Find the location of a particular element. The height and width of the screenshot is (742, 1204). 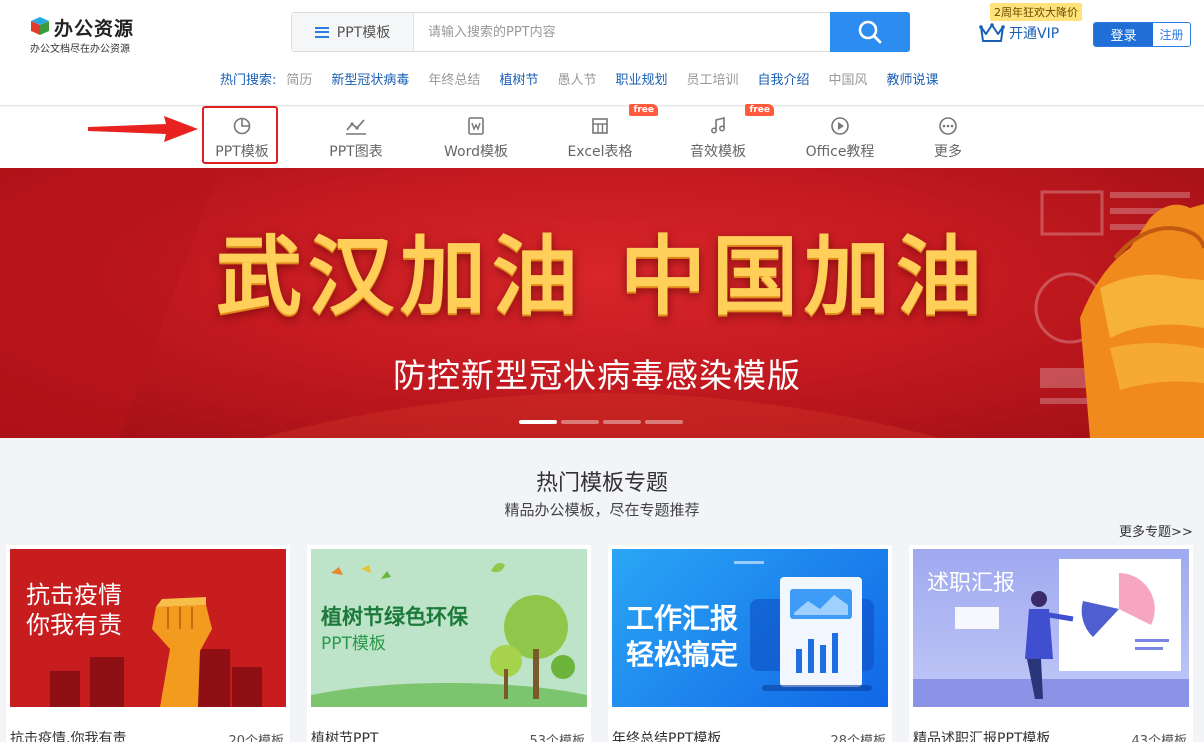

topic-card: 抗击疫情 你我有责 抗击疫情,你我有责 20个模板 is located at coordinates (148, 643).